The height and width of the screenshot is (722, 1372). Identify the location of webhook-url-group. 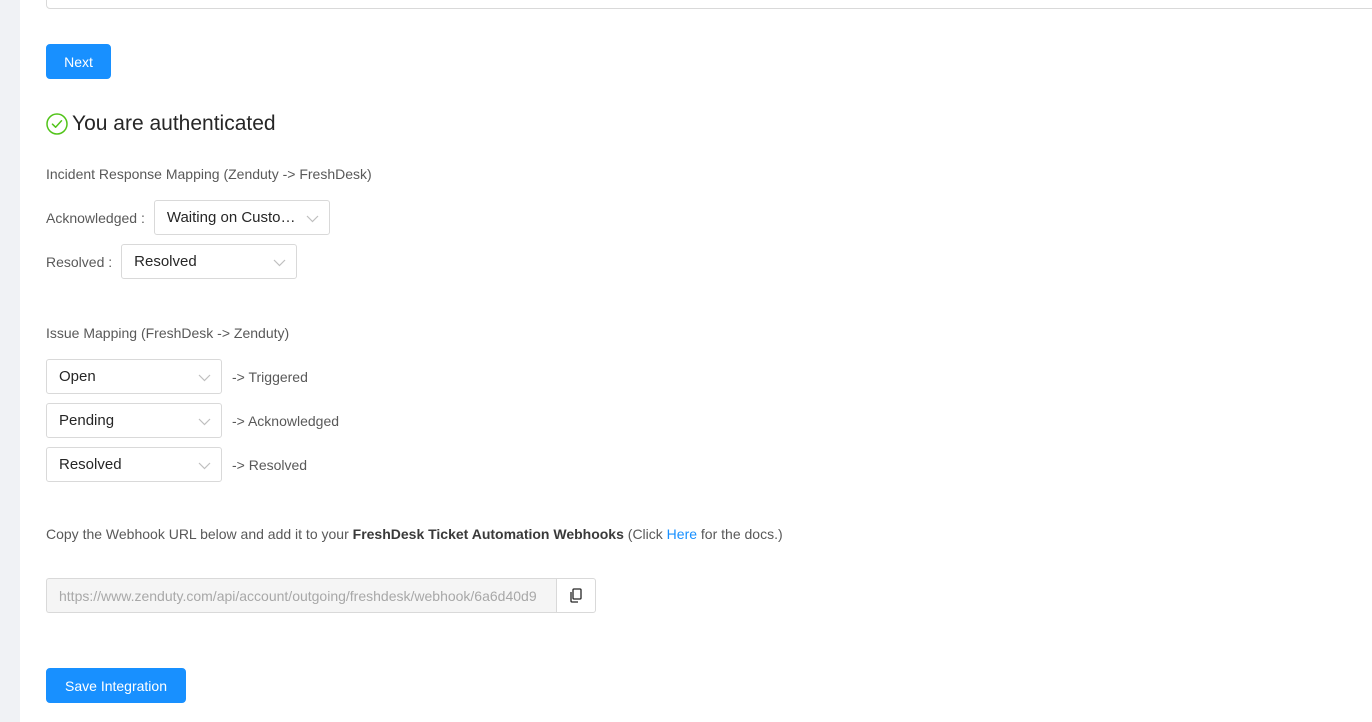
(321, 595).